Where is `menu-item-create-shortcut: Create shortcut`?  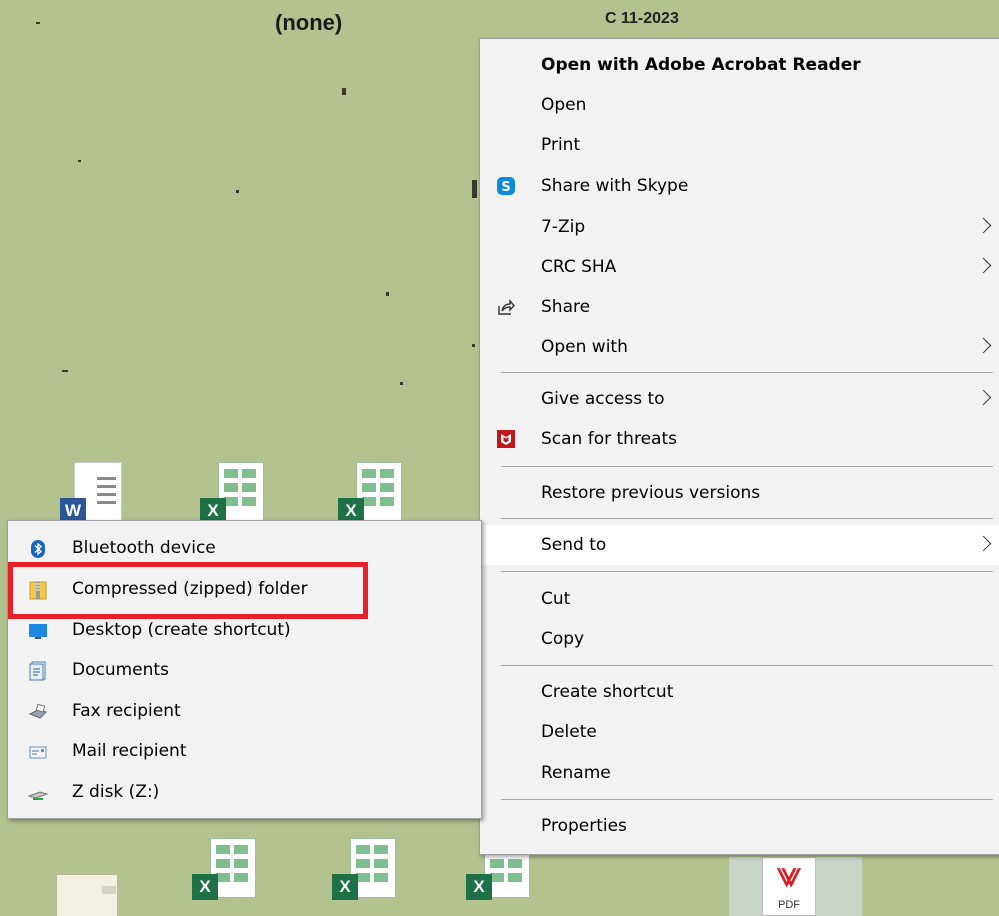
menu-item-create-shortcut: Create shortcut is located at coordinates (739, 692).